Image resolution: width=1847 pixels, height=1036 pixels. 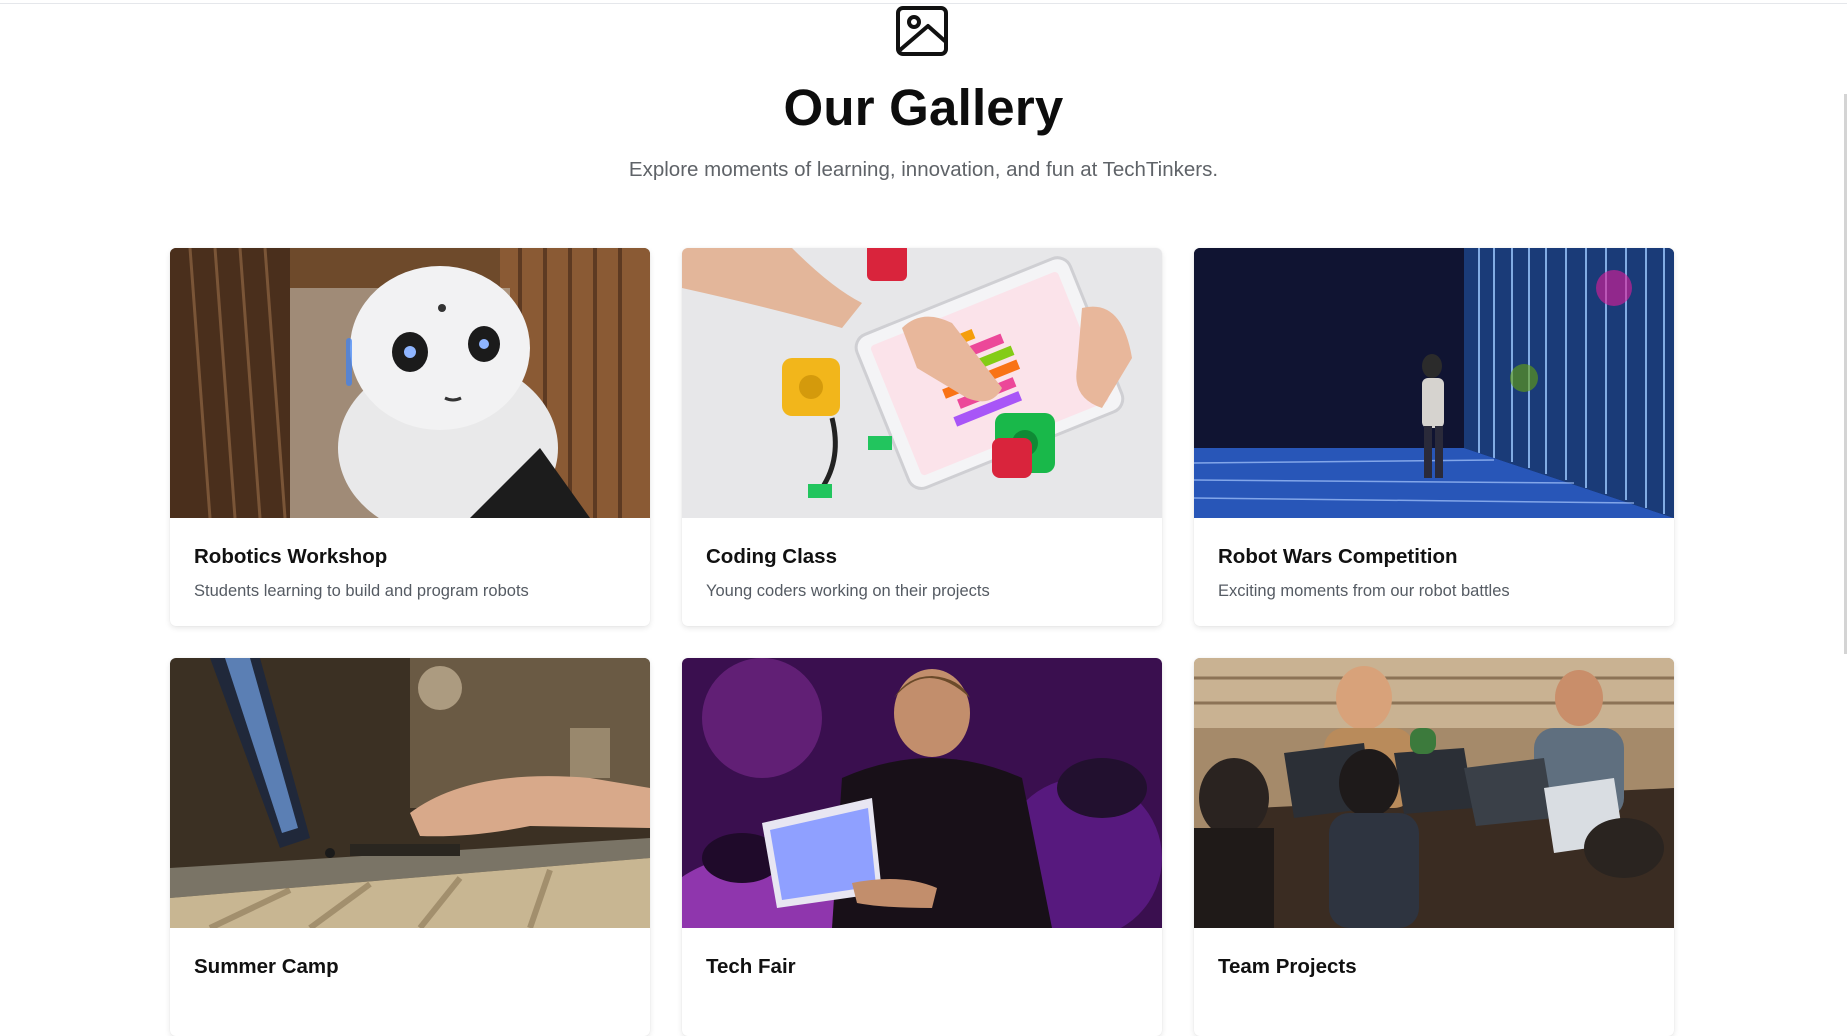 I want to click on card-title: Coding Class, so click(x=771, y=556).